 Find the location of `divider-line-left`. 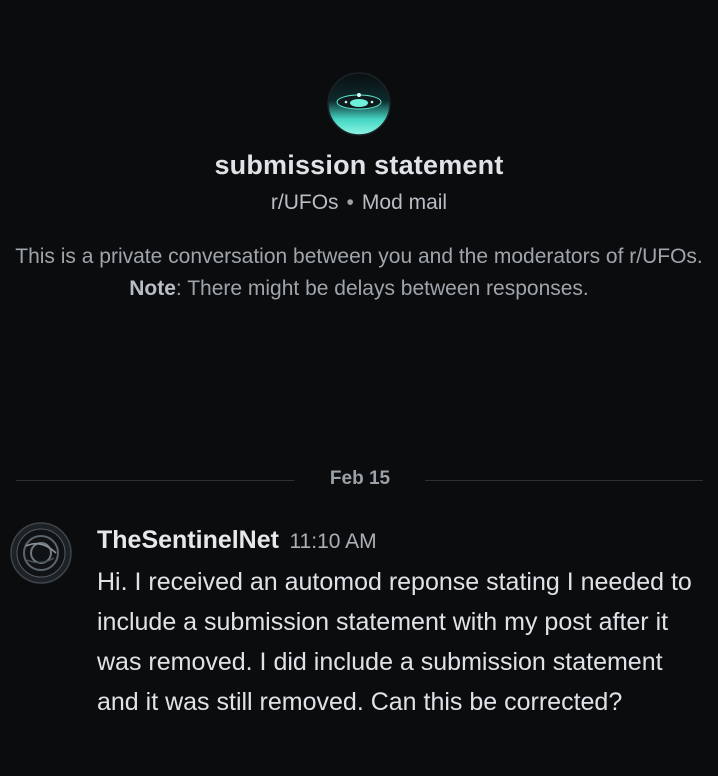

divider-line-left is located at coordinates (155, 480).